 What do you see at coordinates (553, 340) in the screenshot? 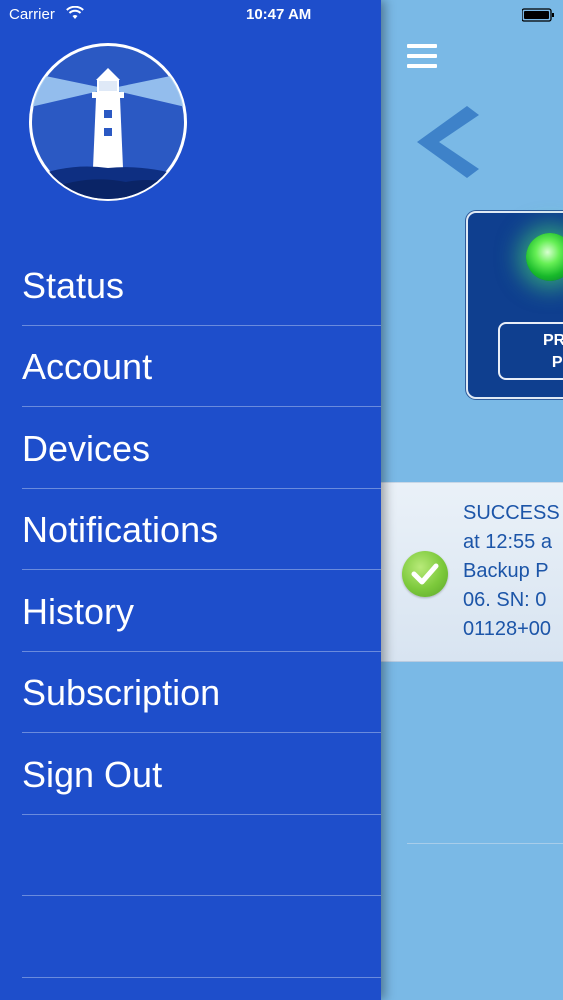
I see `pump-label-line1: PRIM` at bounding box center [553, 340].